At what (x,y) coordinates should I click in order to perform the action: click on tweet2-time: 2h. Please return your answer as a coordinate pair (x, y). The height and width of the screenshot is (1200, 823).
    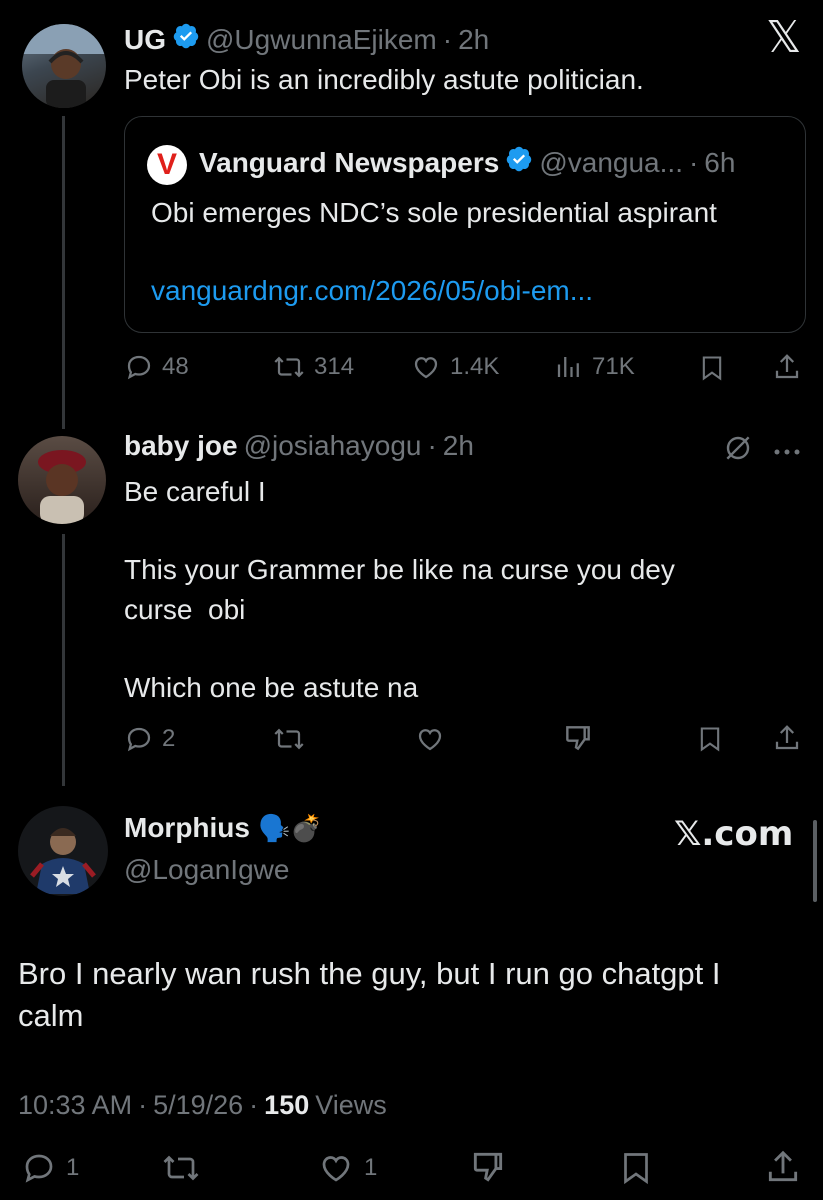
    Looking at the image, I should click on (458, 446).